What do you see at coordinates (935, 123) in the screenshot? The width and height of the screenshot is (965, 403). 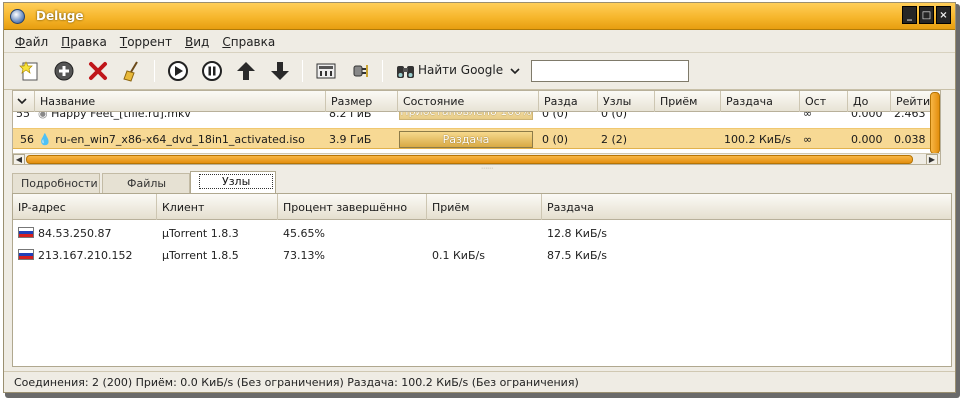 I see `vertical-scrollbar-thumb` at bounding box center [935, 123].